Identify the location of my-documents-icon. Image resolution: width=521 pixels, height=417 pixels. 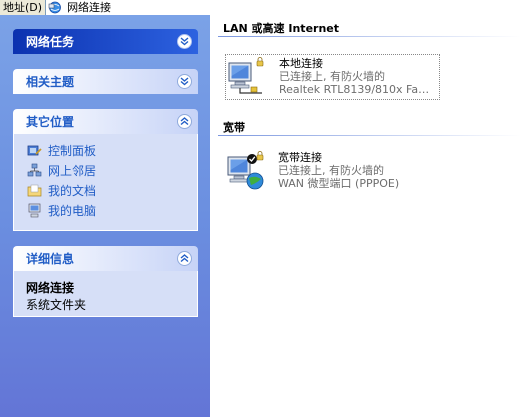
(34, 190).